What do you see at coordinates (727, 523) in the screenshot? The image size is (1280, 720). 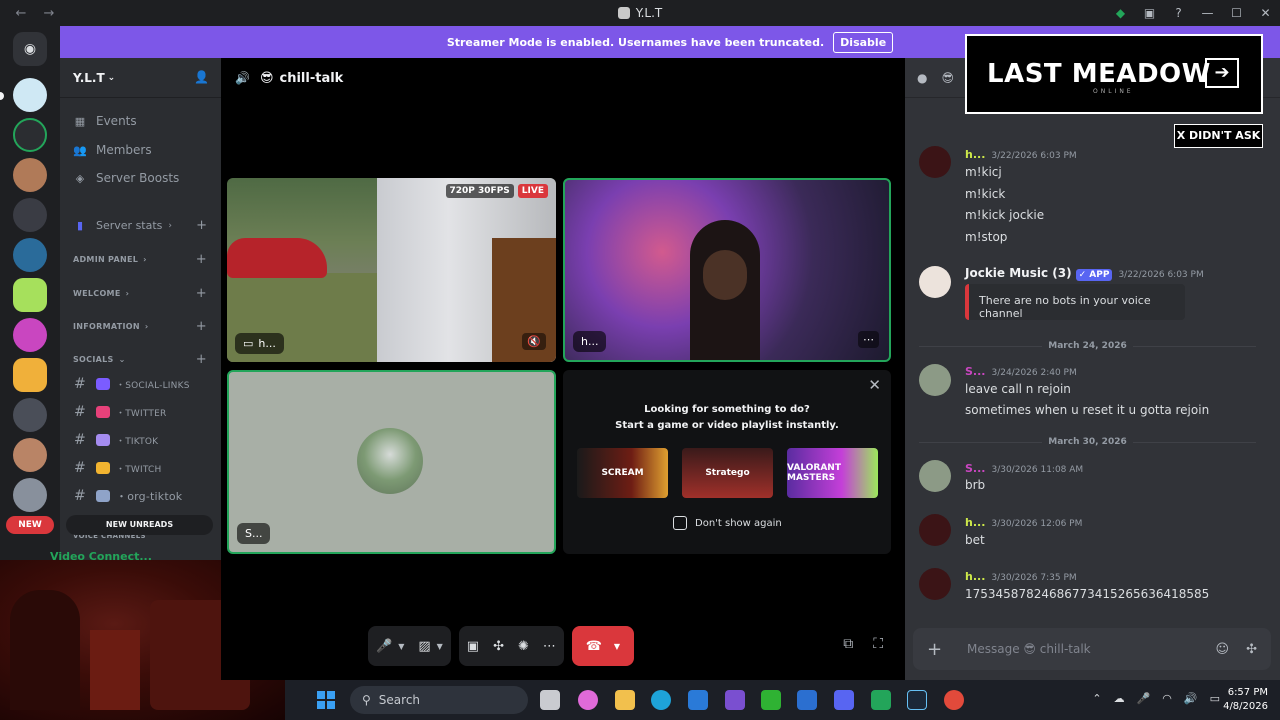 I see `dont-show-again: Don't show again` at bounding box center [727, 523].